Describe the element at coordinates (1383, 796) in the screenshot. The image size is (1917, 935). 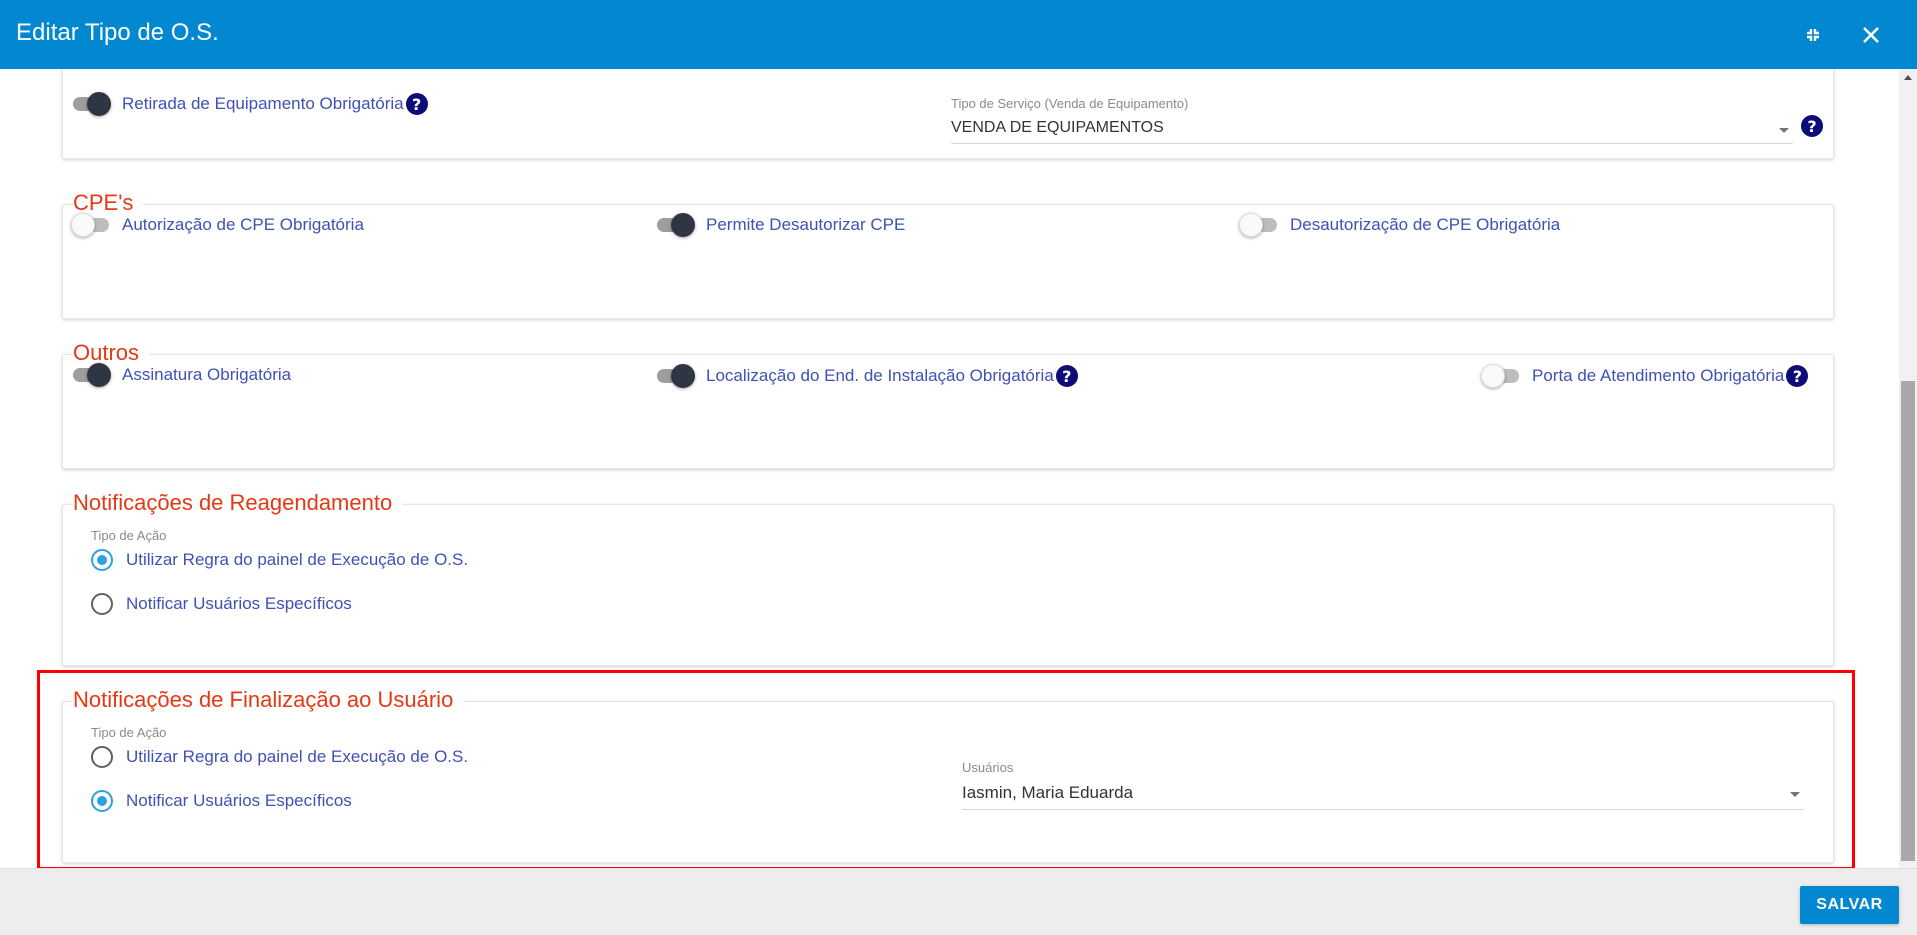
I see `field-value: Iasmin, Maria Eduarda` at that location.